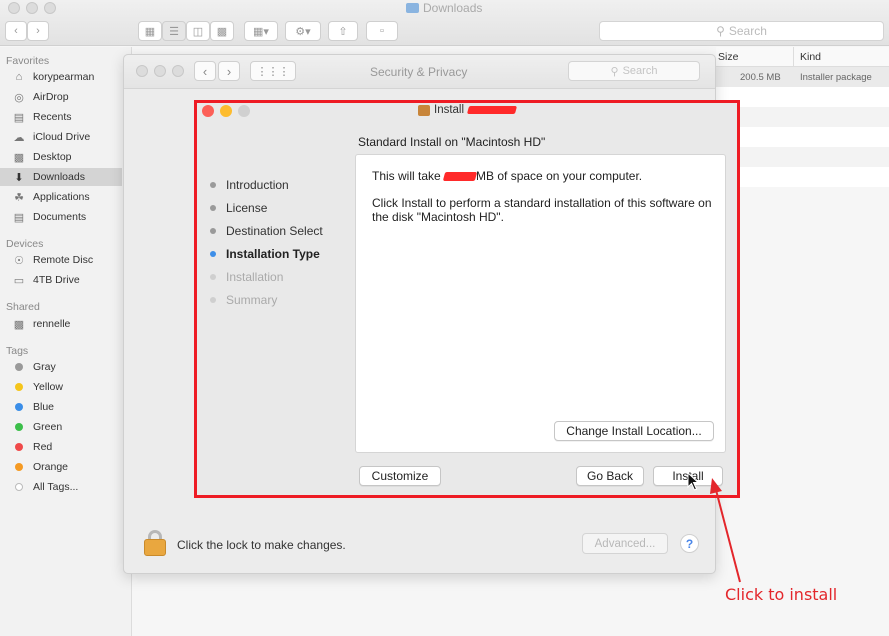 This screenshot has height=636, width=889. I want to click on window-title: Downloads, so click(444, 8).